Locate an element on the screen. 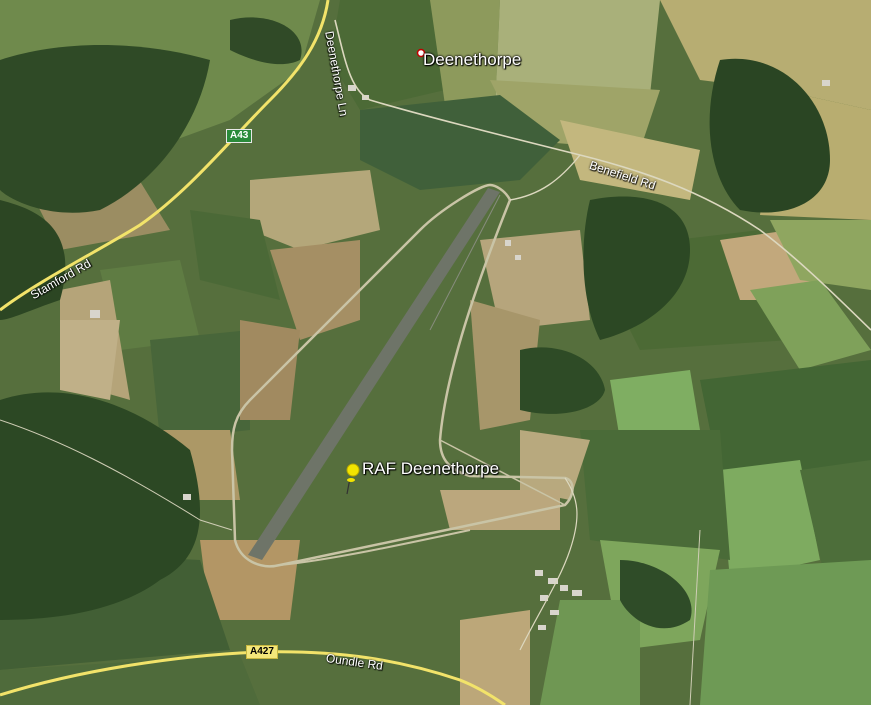 This screenshot has width=871, height=705. place-label-raf-deenethorpe: RAF Deenethorpe is located at coordinates (430, 469).